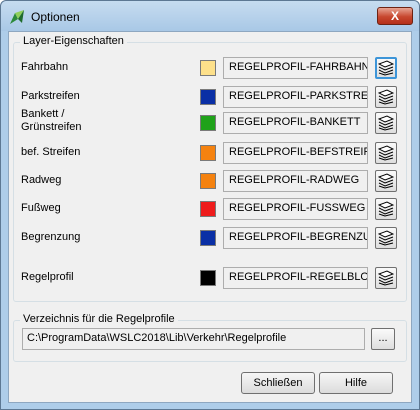  What do you see at coordinates (45, 67) in the screenshot?
I see `layer-label: Fahrbahn` at bounding box center [45, 67].